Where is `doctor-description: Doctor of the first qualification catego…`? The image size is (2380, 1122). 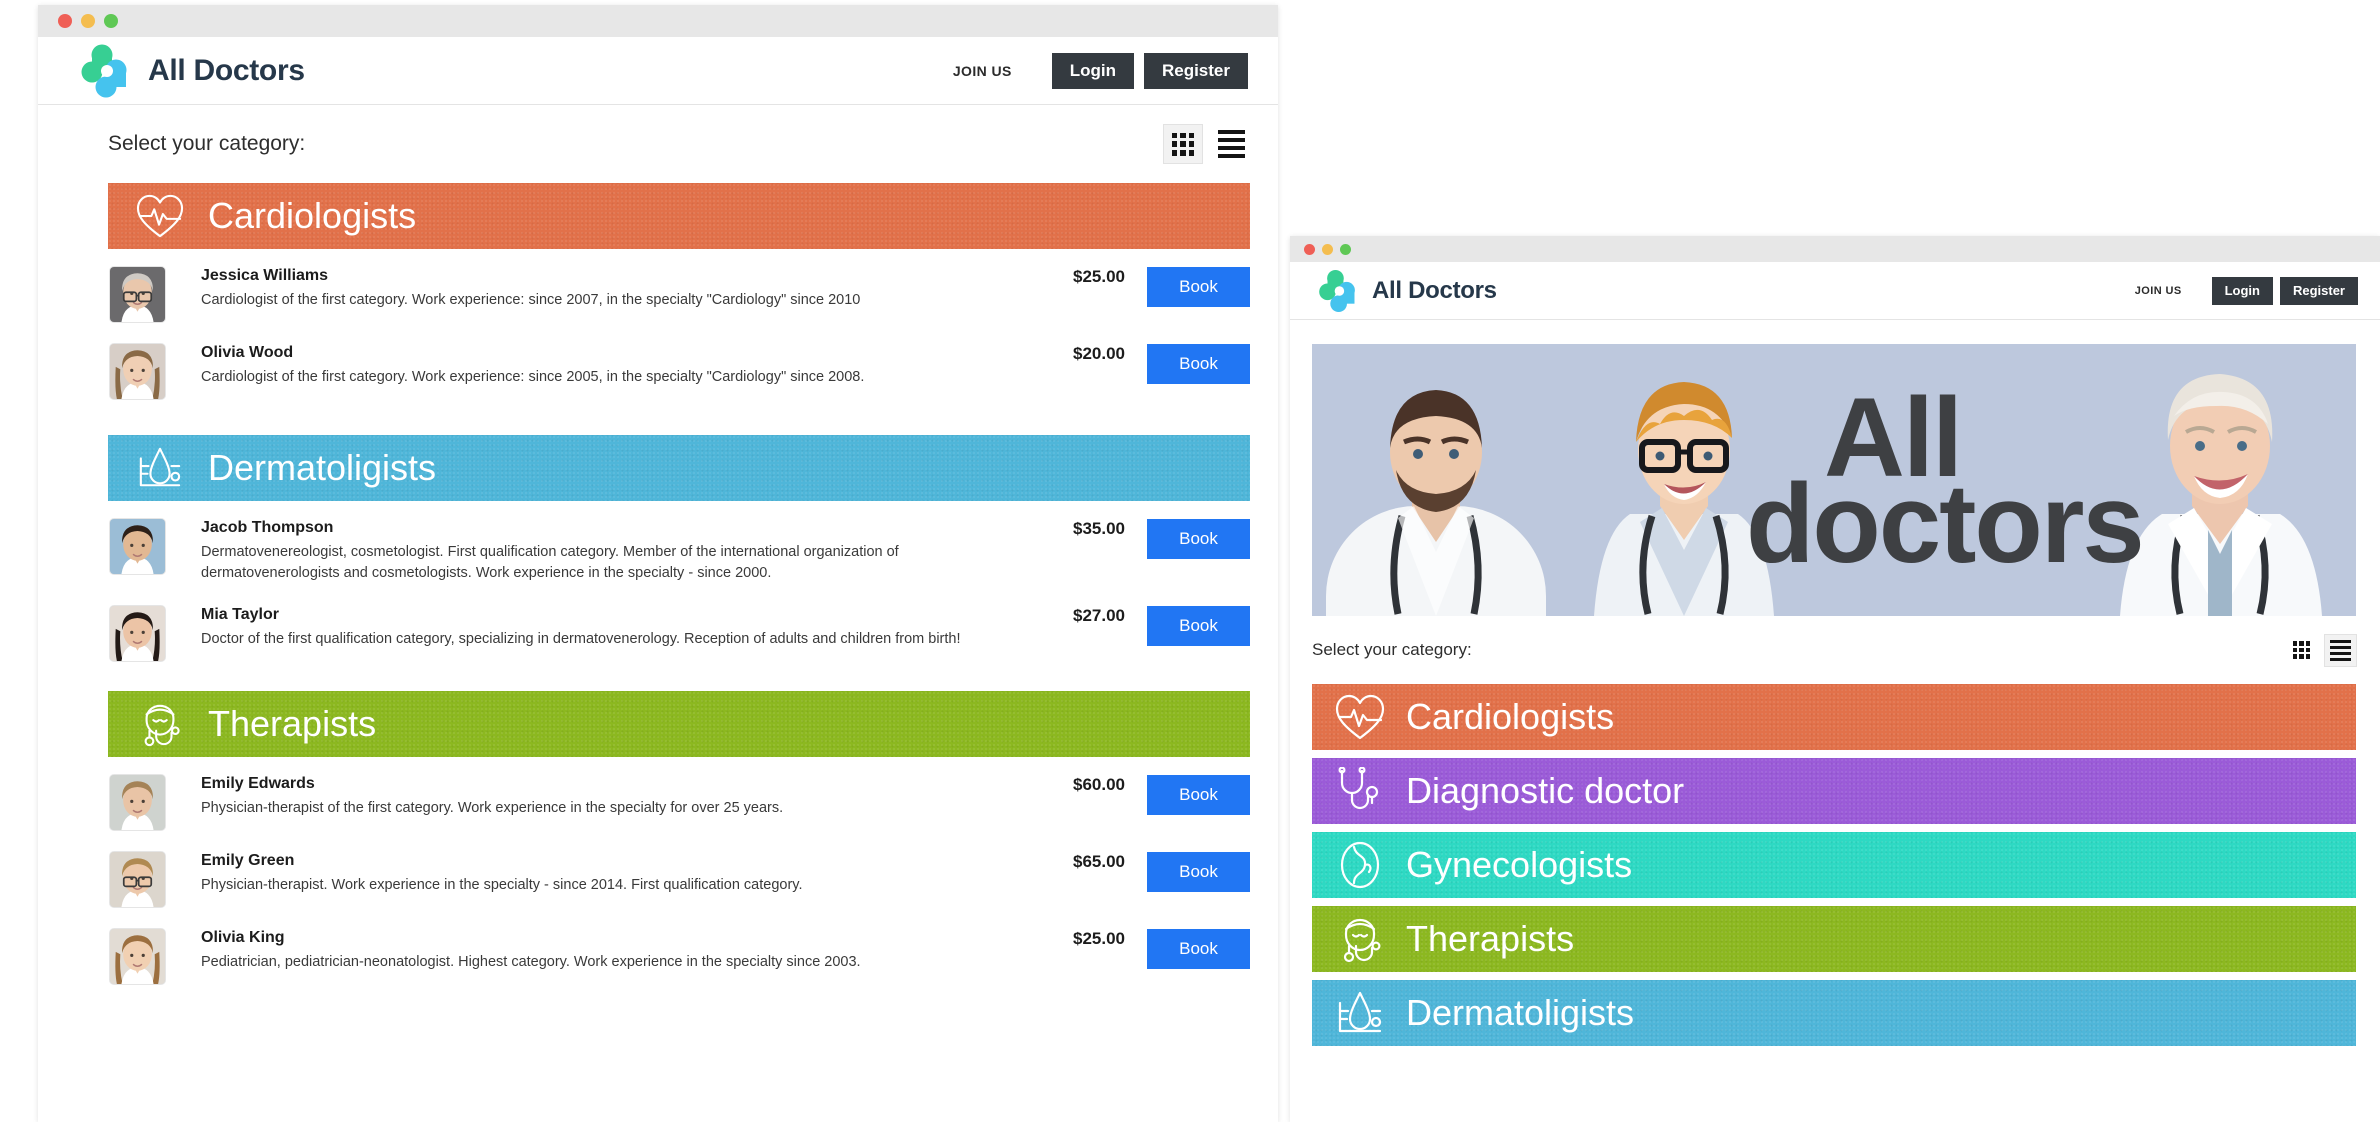 doctor-description: Doctor of the first qualification catego… is located at coordinates (581, 639).